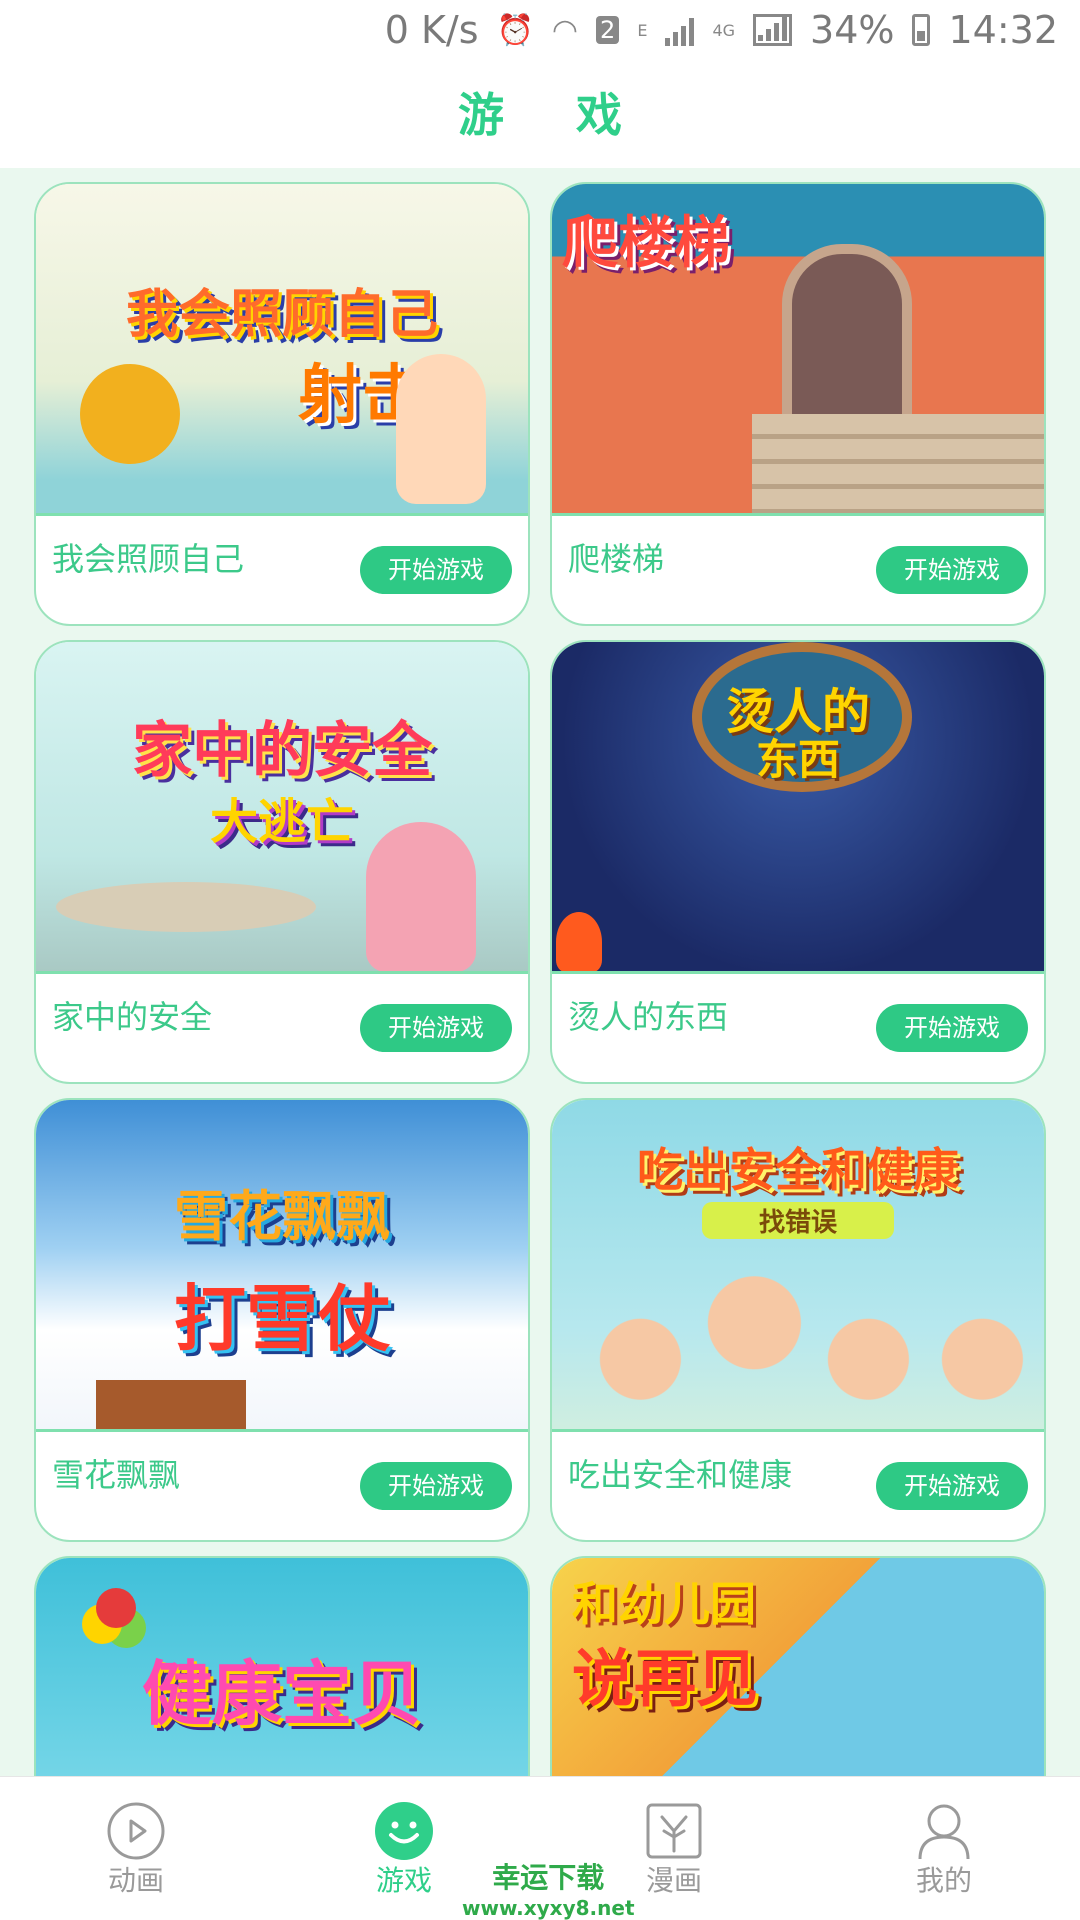  Describe the element at coordinates (282, 350) in the screenshot. I see `game-thumbnail: 我会照顾自己 射击` at that location.